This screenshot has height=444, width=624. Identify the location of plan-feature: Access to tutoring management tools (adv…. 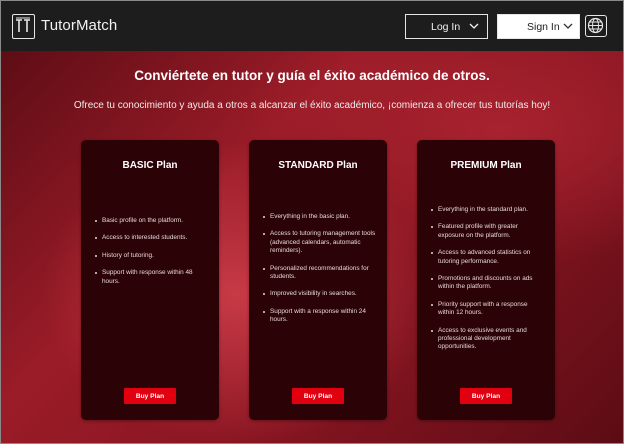
(320, 242).